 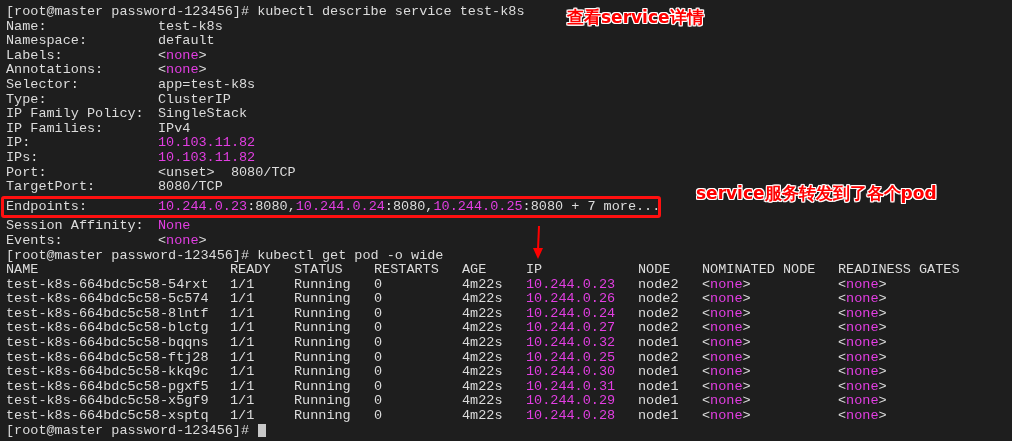 I want to click on table-cell-text: test-k8s-664bdc5c58-ftj28, so click(x=108, y=358).